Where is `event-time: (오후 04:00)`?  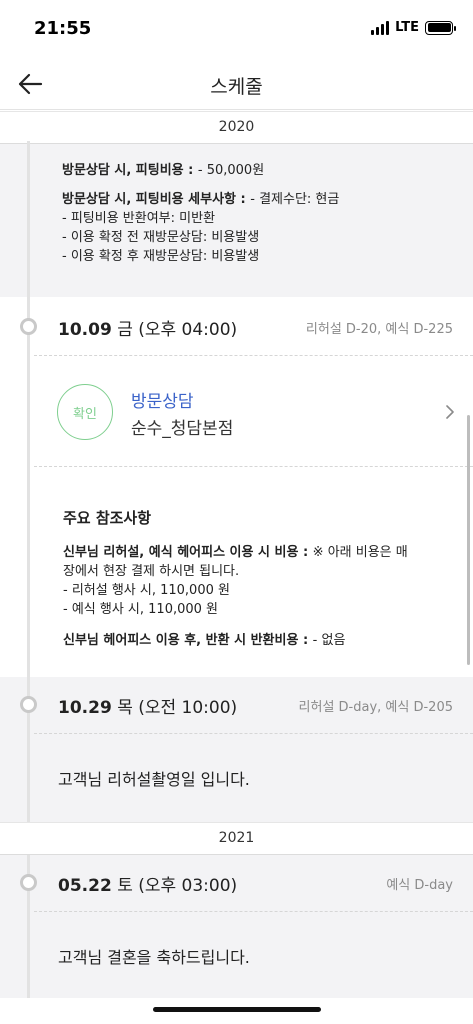
event-time: (오후 04:00) is located at coordinates (188, 330).